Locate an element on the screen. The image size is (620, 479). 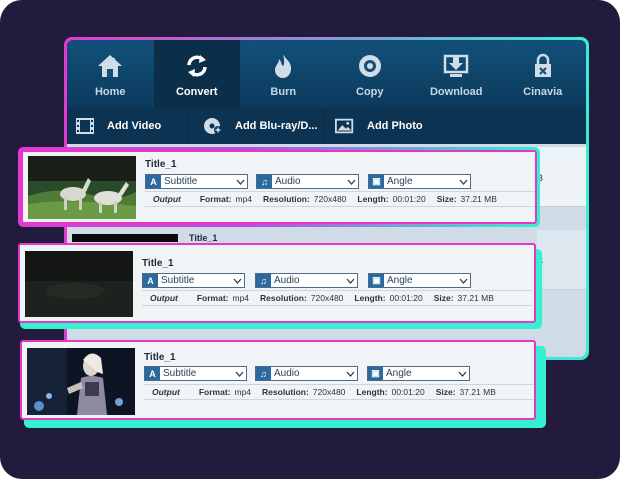
background-row-title: Title_1 is located at coordinates (203, 238).